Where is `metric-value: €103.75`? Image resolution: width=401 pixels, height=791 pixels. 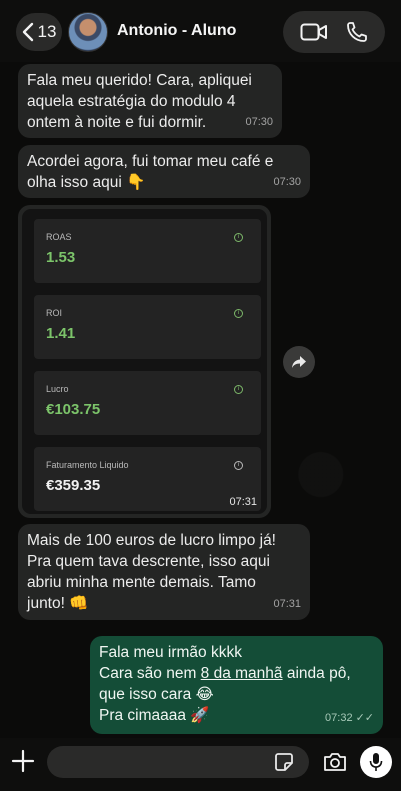
metric-value: €103.75 is located at coordinates (73, 409).